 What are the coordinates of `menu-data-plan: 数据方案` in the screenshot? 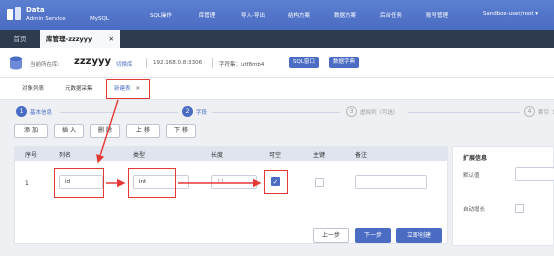 It's located at (345, 15).